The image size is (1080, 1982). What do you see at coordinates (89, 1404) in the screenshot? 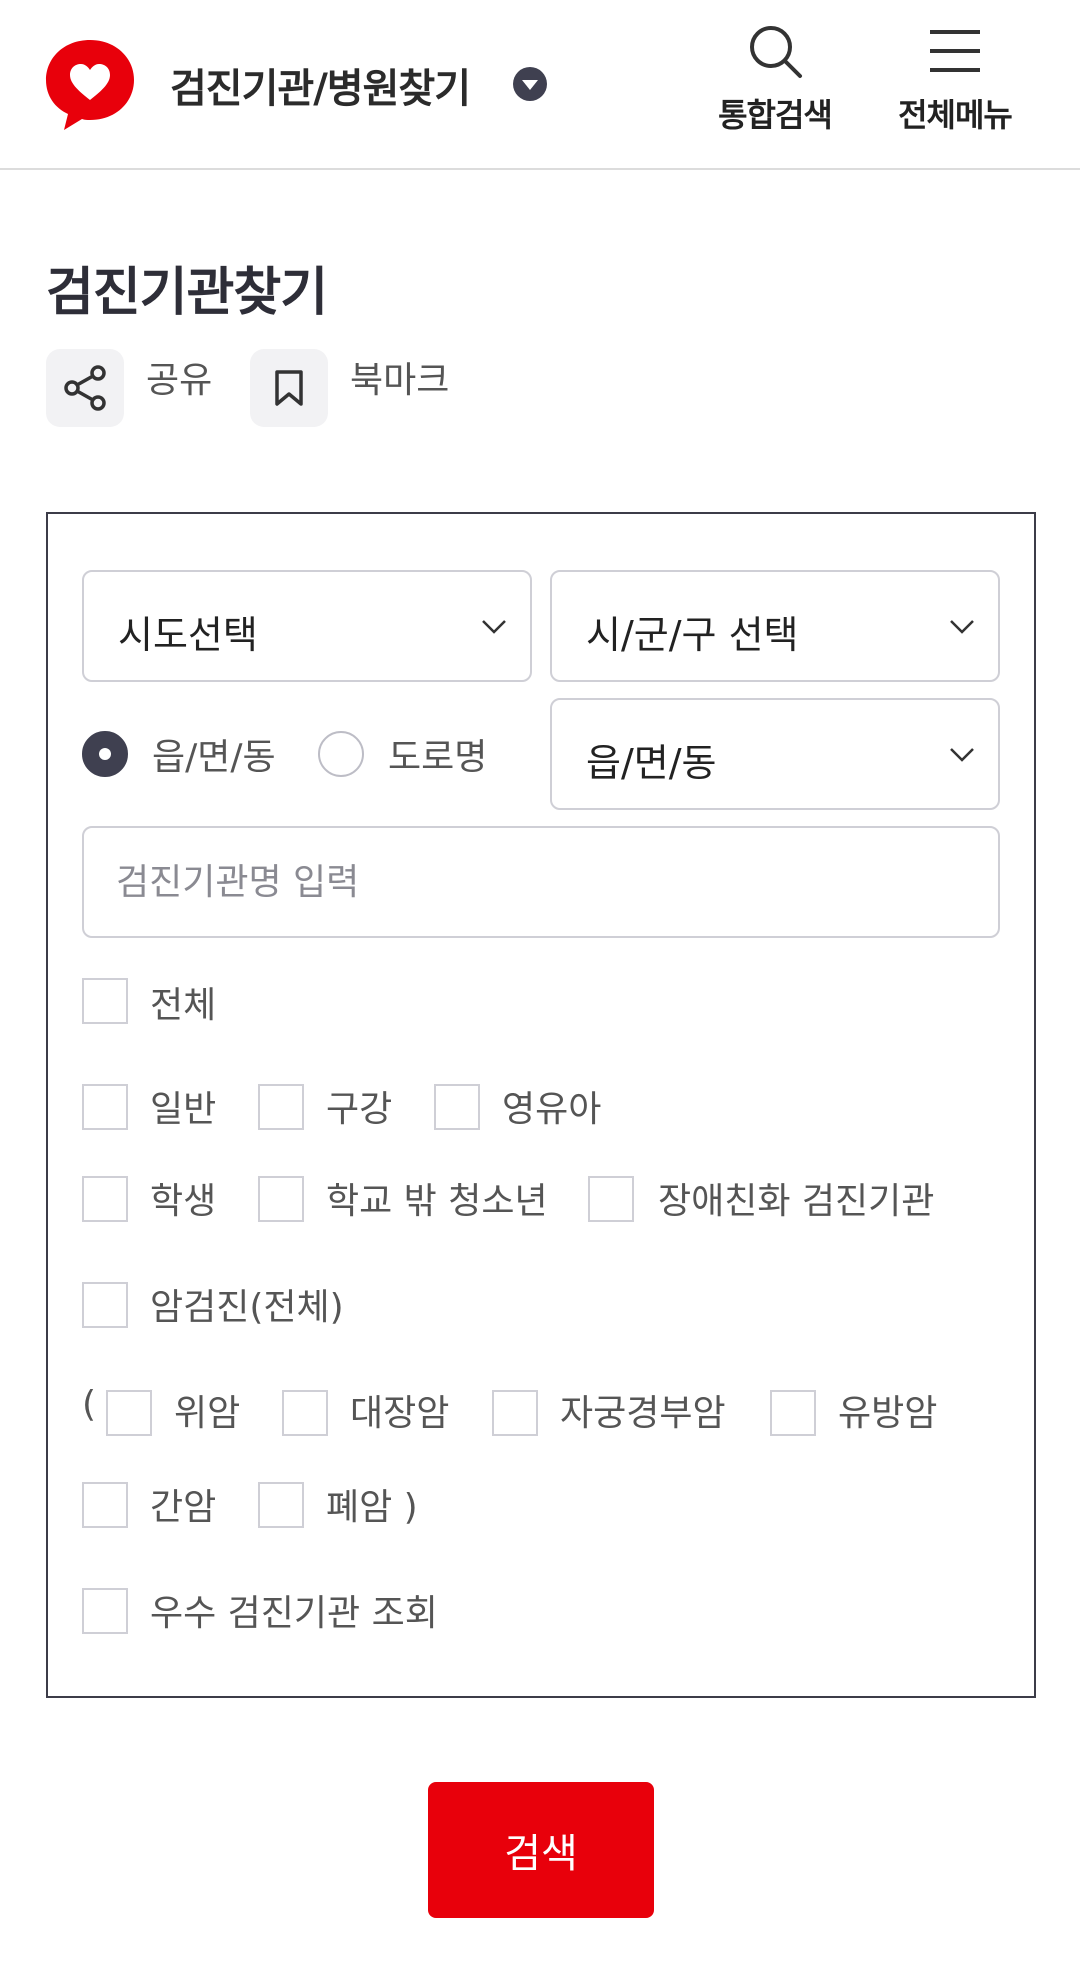
I see `open-parenthesis: (` at bounding box center [89, 1404].